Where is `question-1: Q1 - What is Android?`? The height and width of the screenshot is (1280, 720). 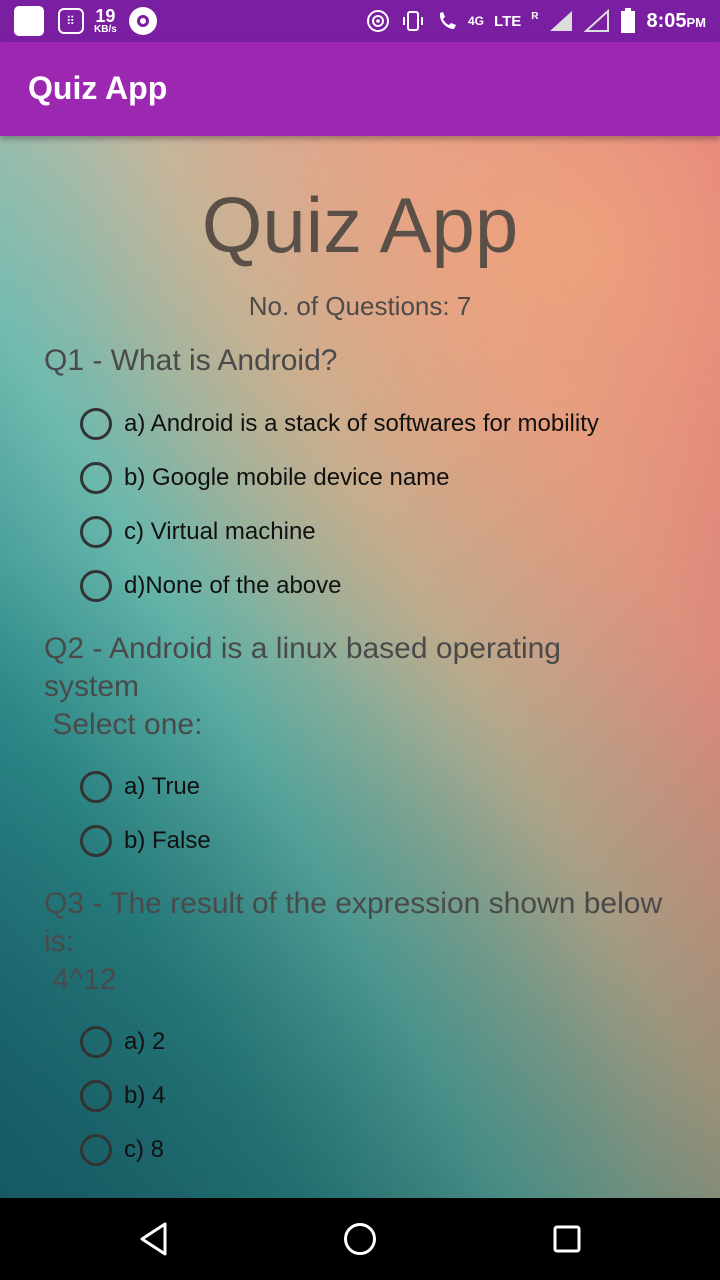 question-1: Q1 - What is Android? is located at coordinates (191, 360).